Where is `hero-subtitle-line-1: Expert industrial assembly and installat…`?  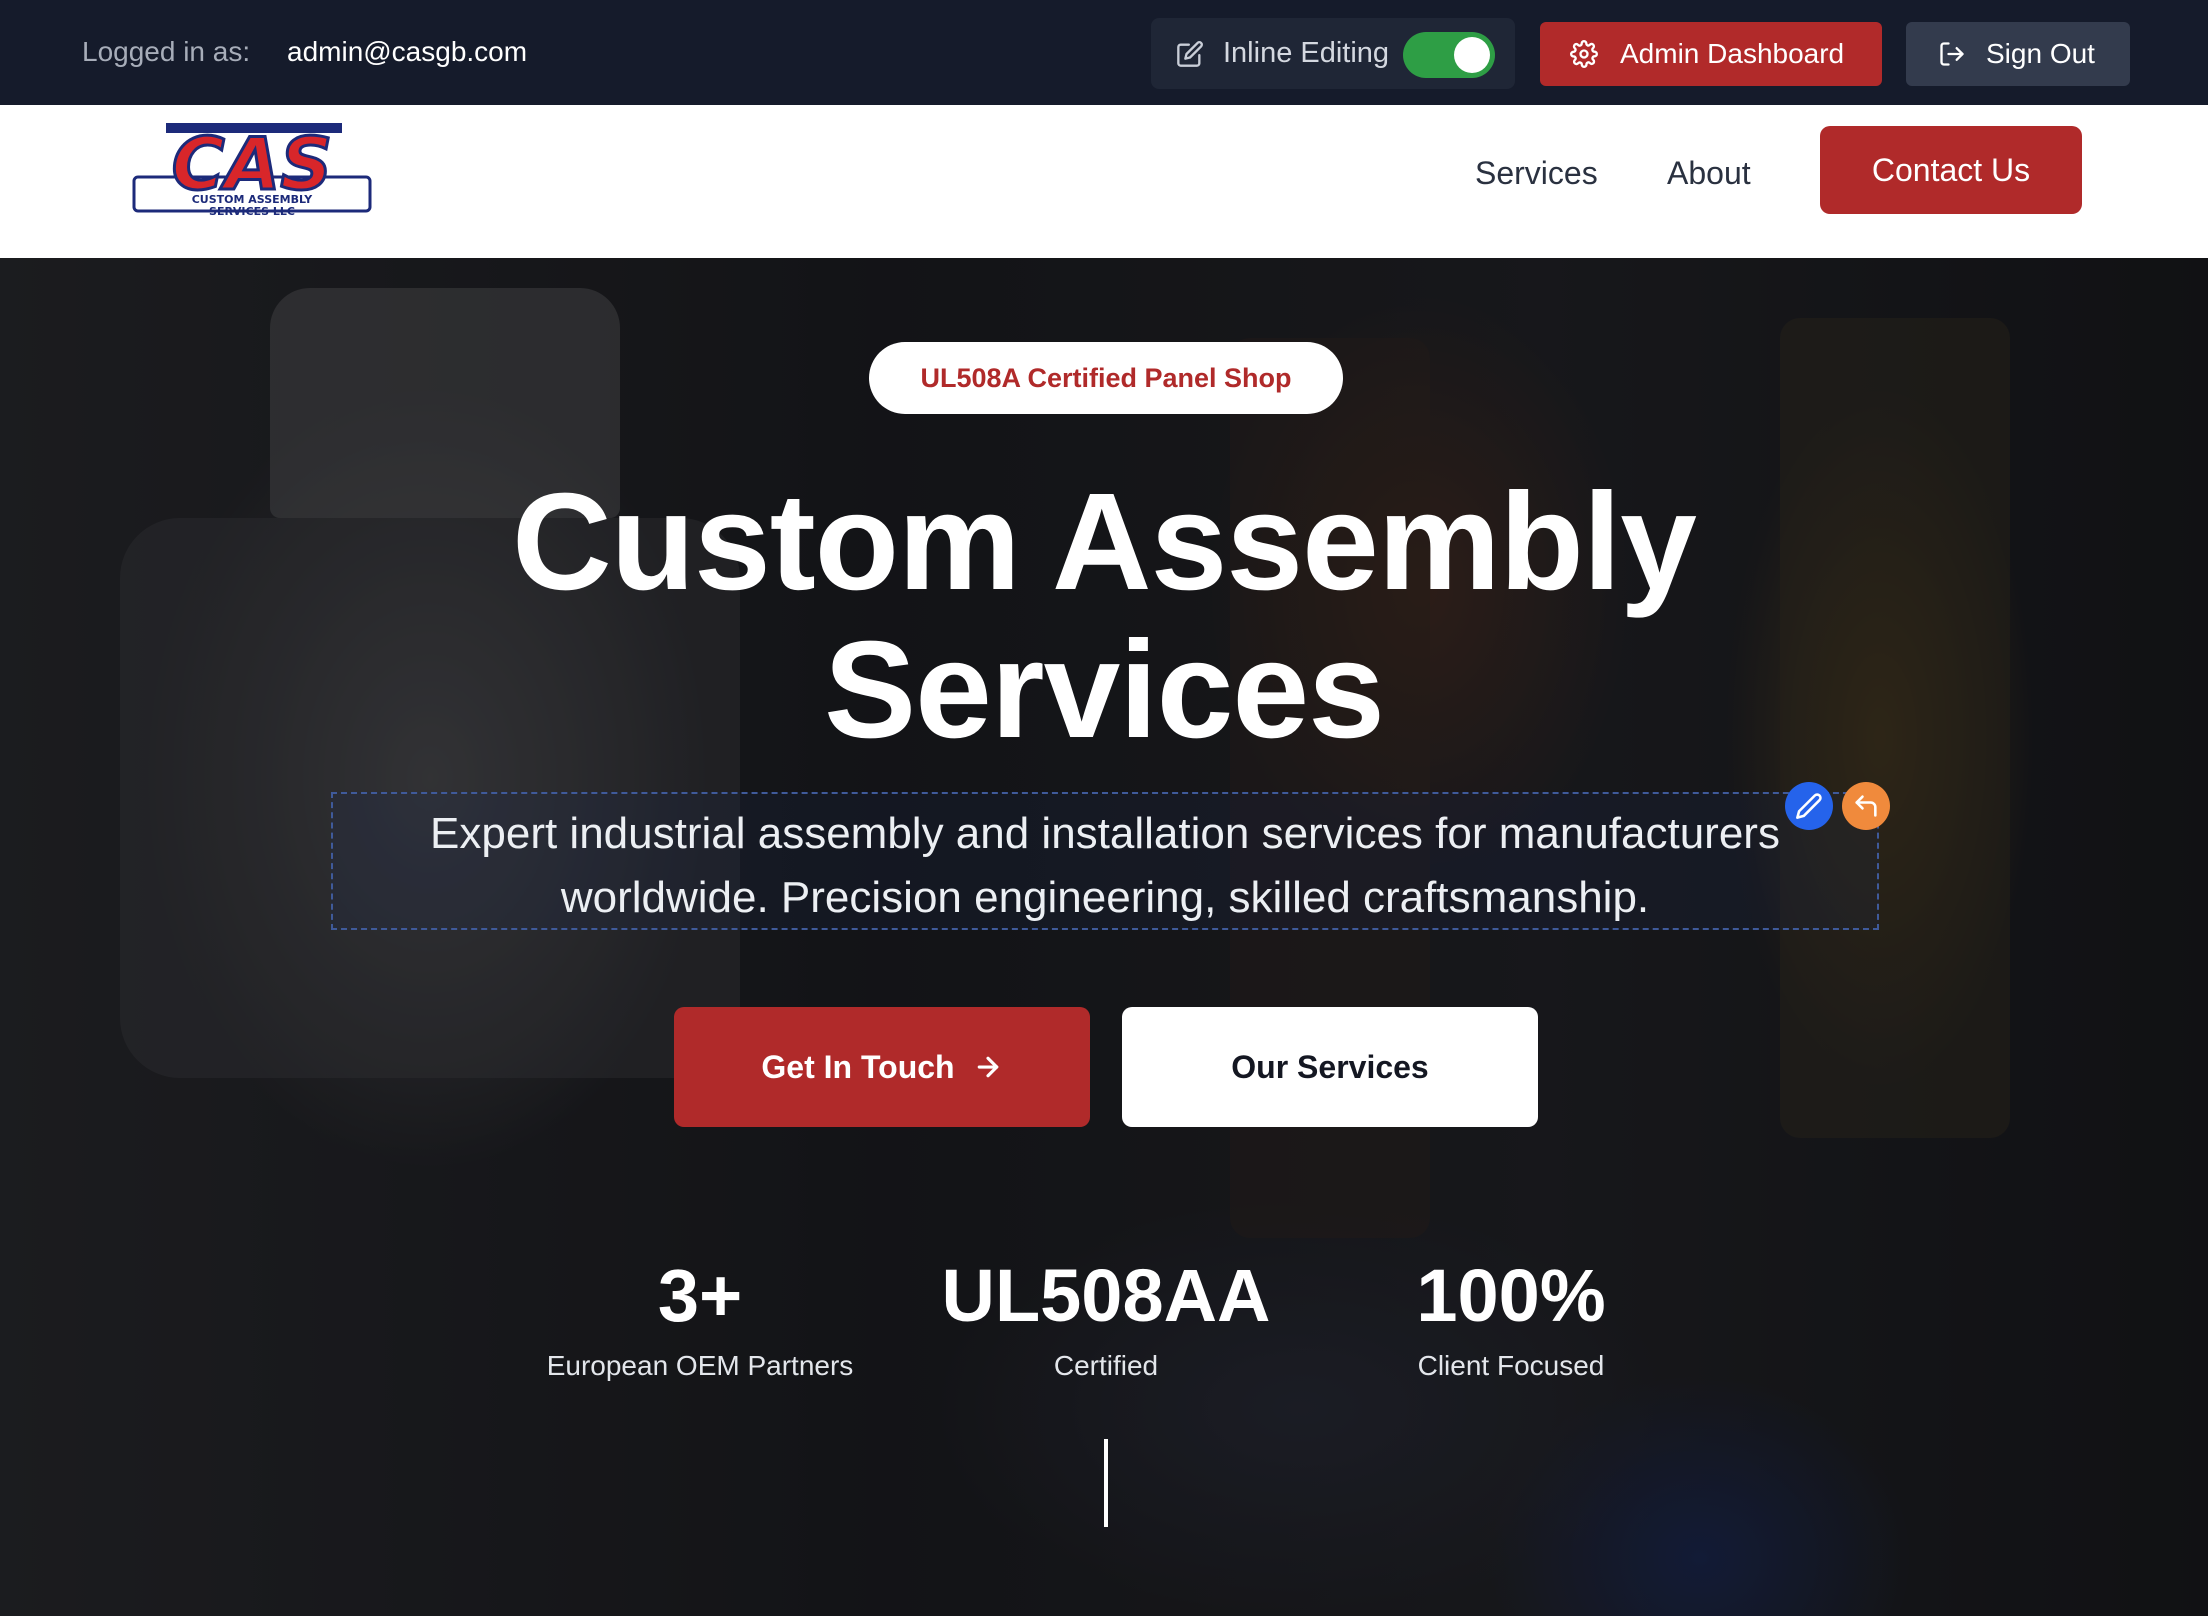 hero-subtitle-line-1: Expert industrial assembly and installat… is located at coordinates (1105, 833).